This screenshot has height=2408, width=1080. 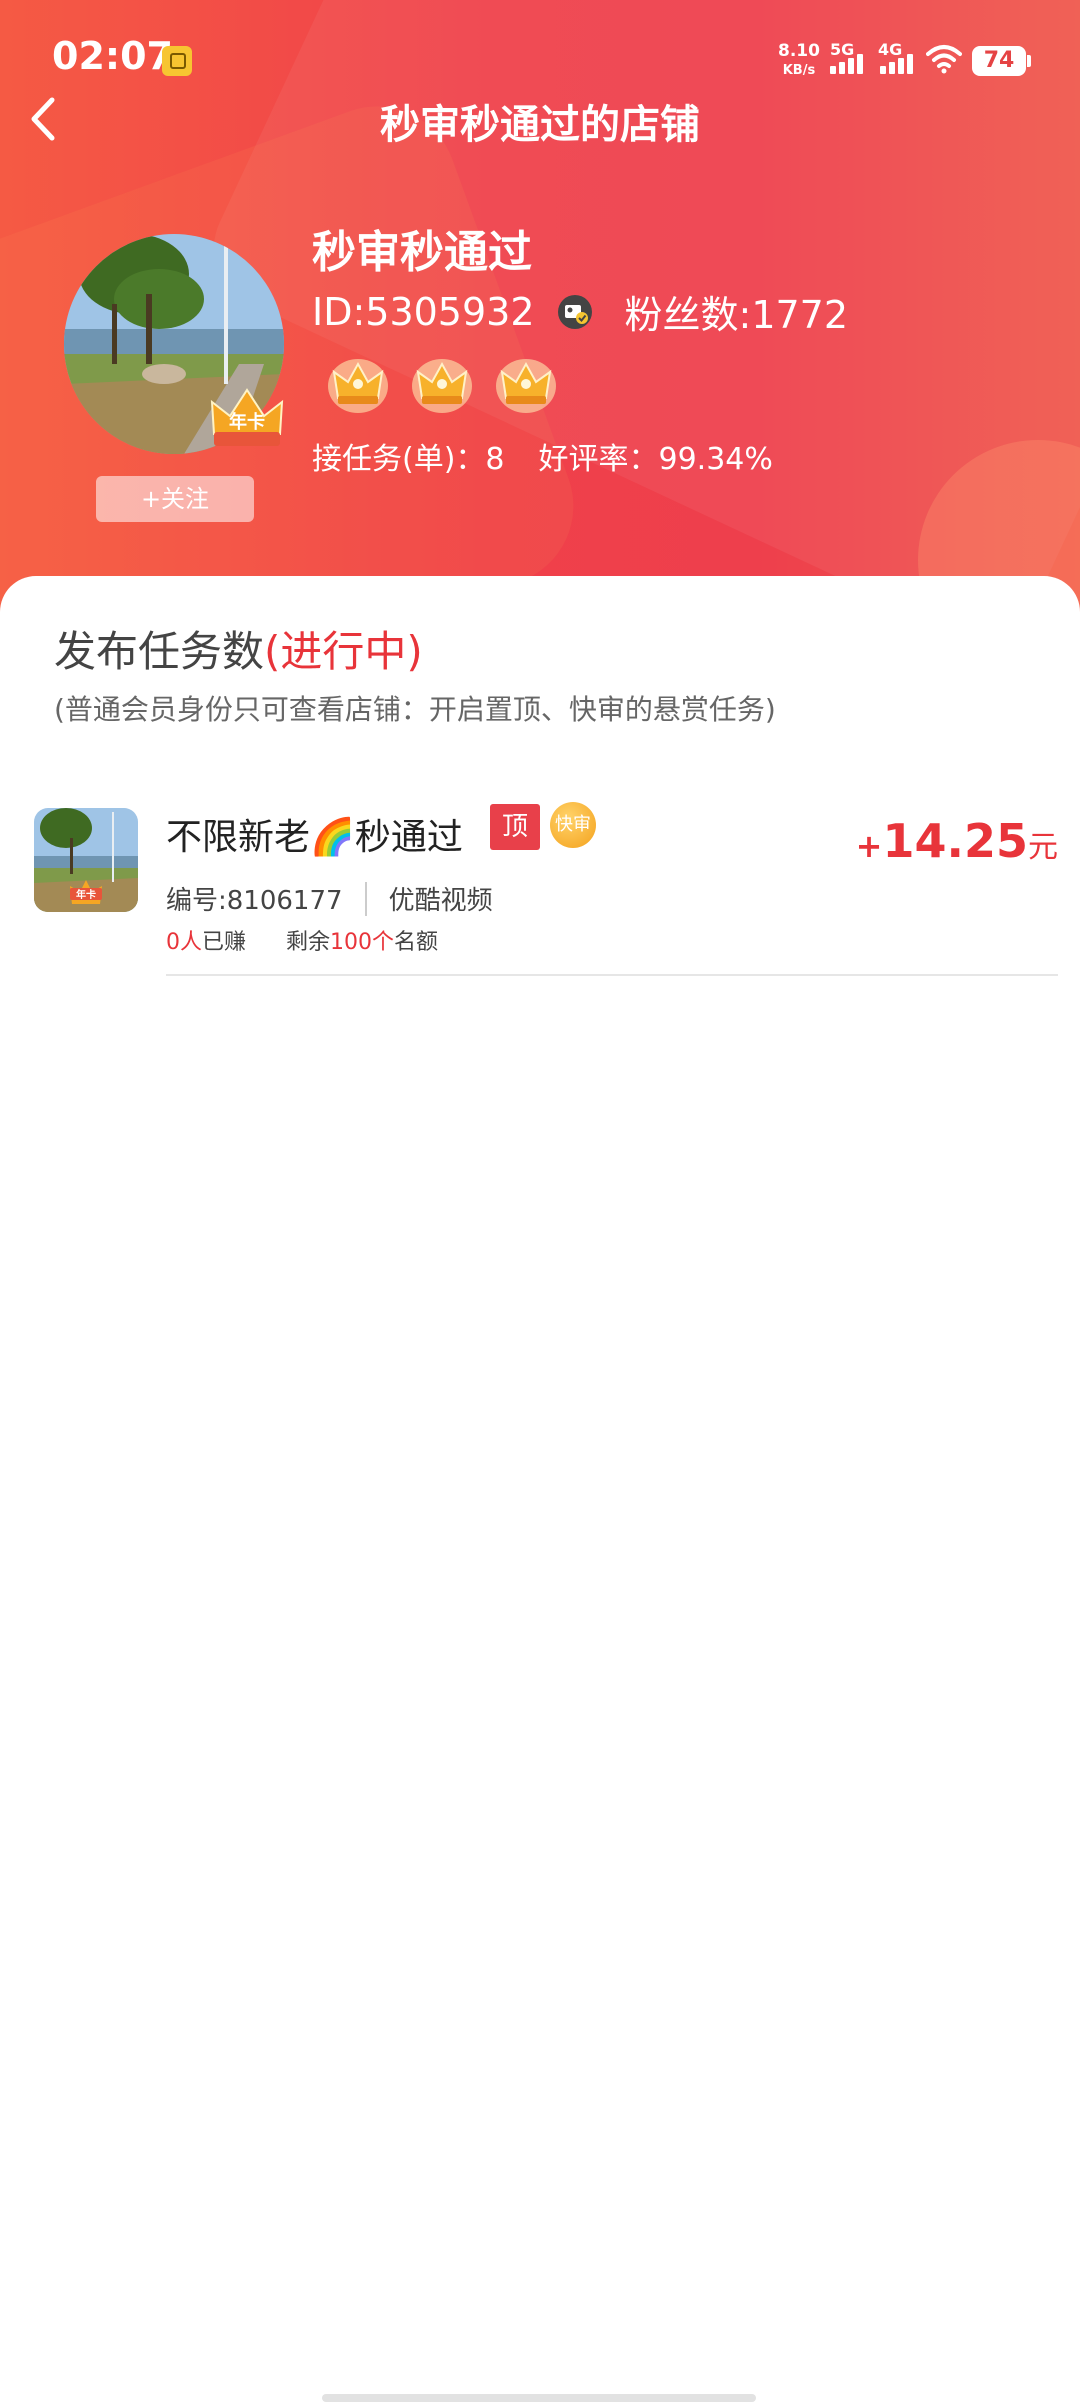 I want to click on network-speed: 8.10 KB/s, so click(x=799, y=61).